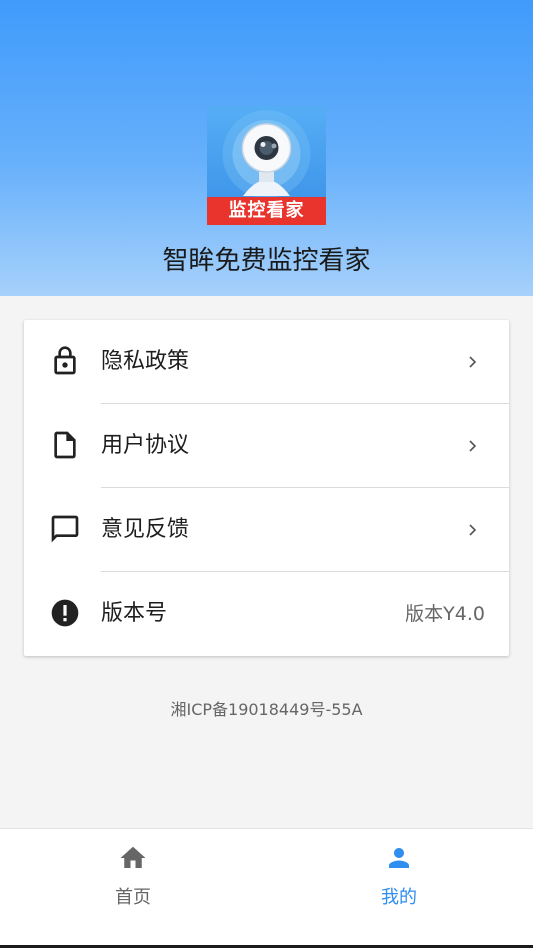  Describe the element at coordinates (65, 360) in the screenshot. I see `lock-icon` at that location.